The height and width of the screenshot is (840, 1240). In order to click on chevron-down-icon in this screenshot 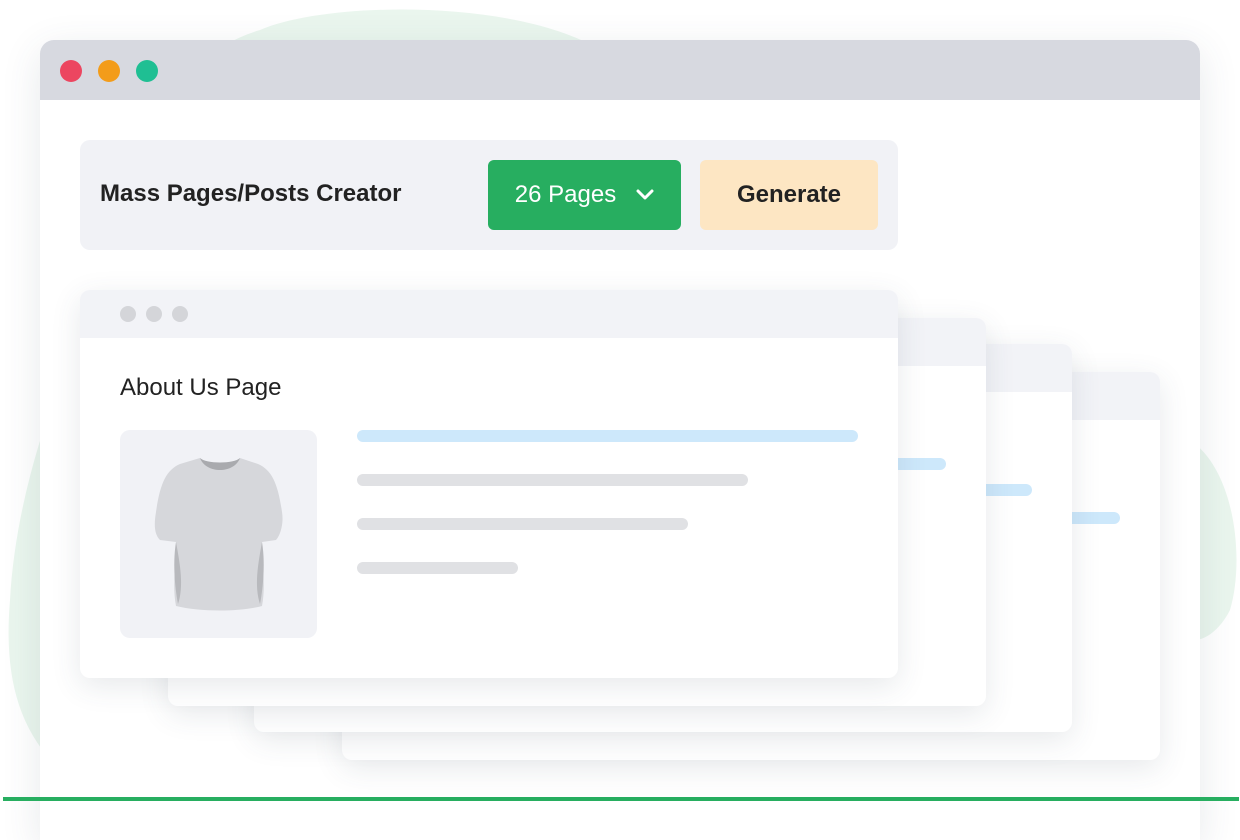, I will do `click(645, 195)`.